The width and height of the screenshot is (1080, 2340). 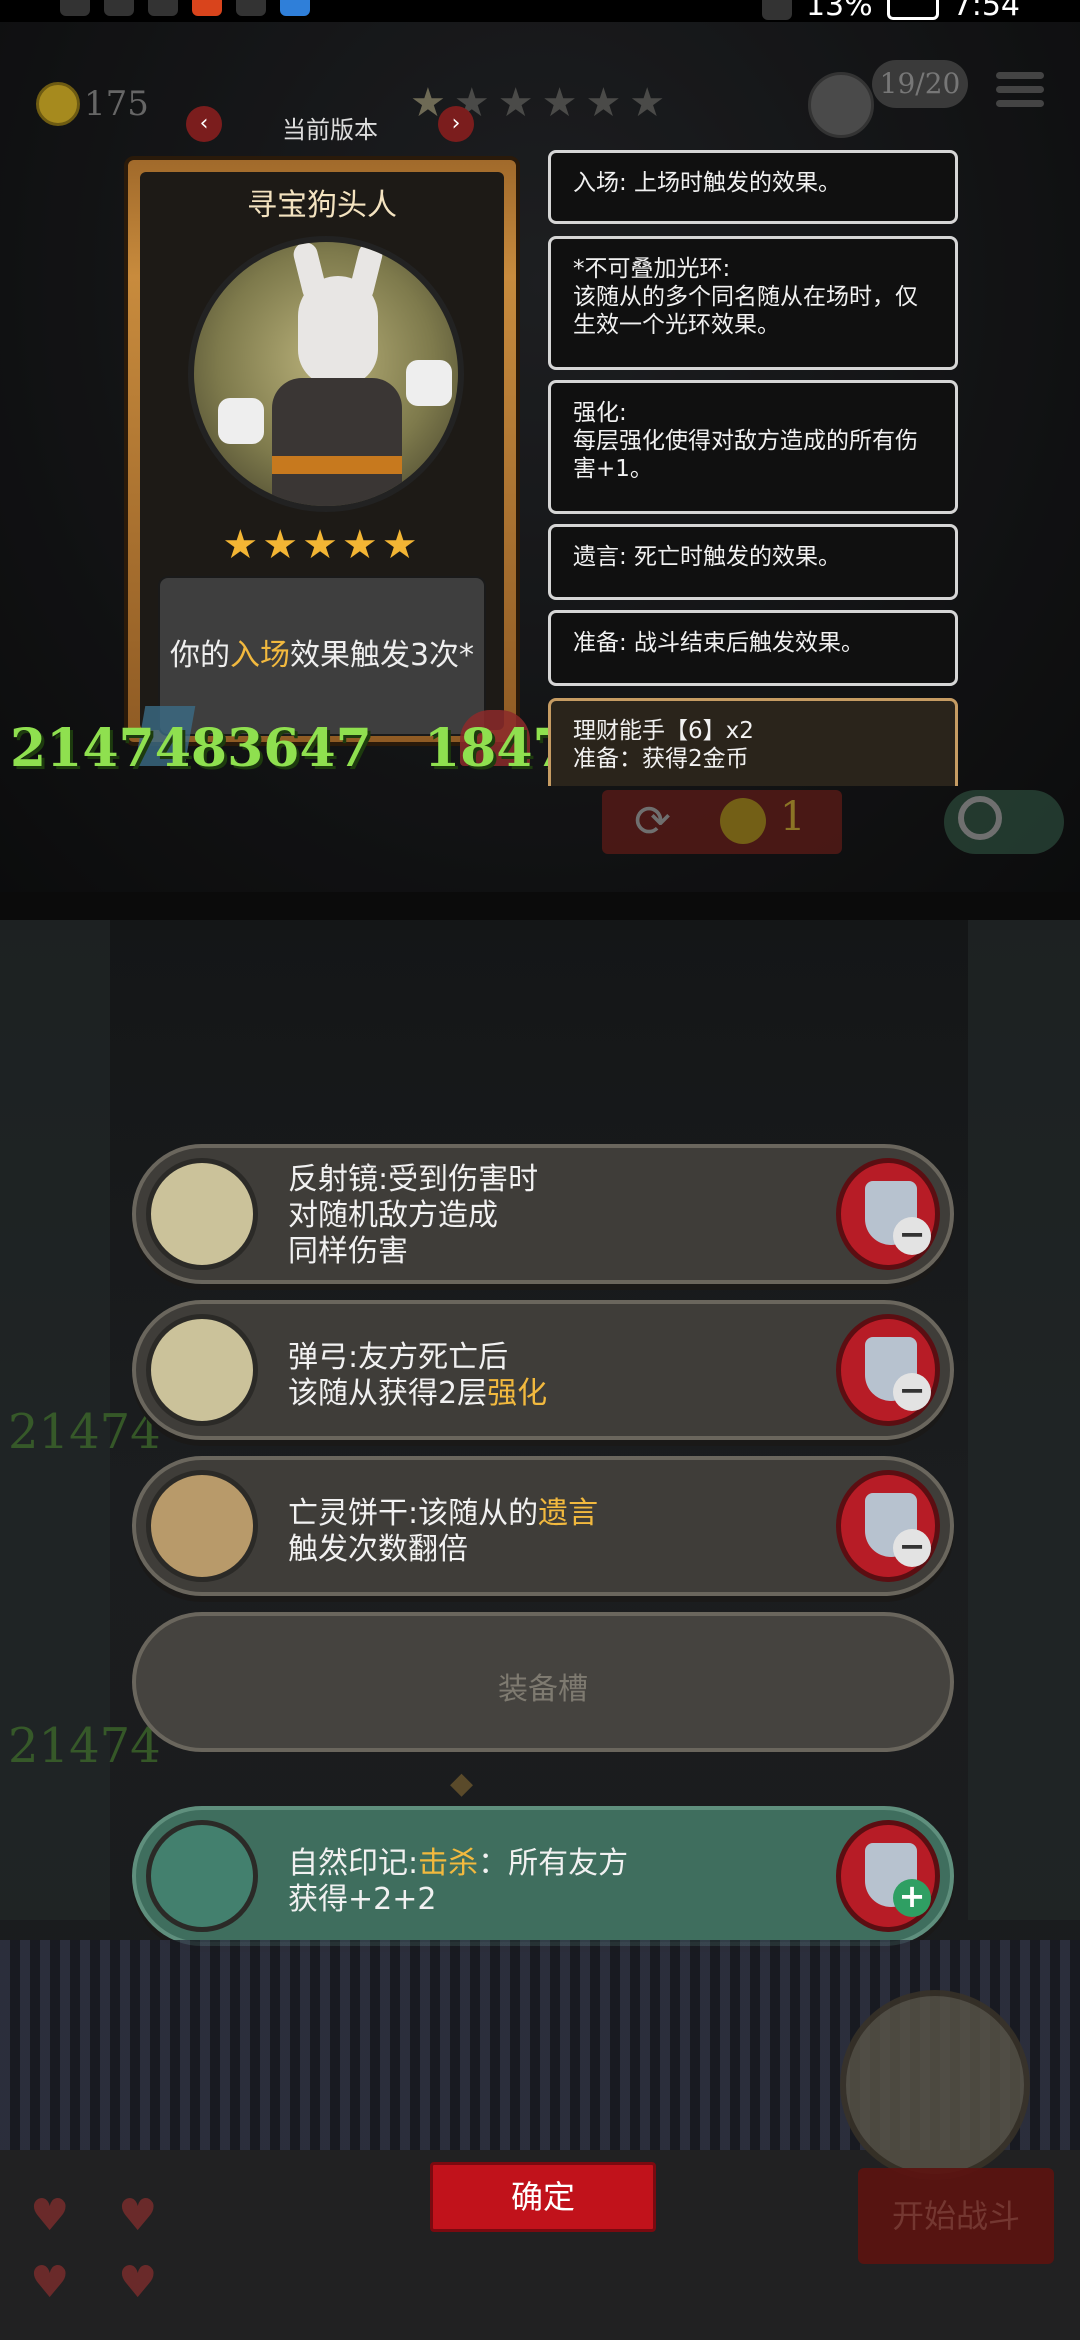 I want to click on card-name: 寻宝狗头人, so click(x=322, y=205).